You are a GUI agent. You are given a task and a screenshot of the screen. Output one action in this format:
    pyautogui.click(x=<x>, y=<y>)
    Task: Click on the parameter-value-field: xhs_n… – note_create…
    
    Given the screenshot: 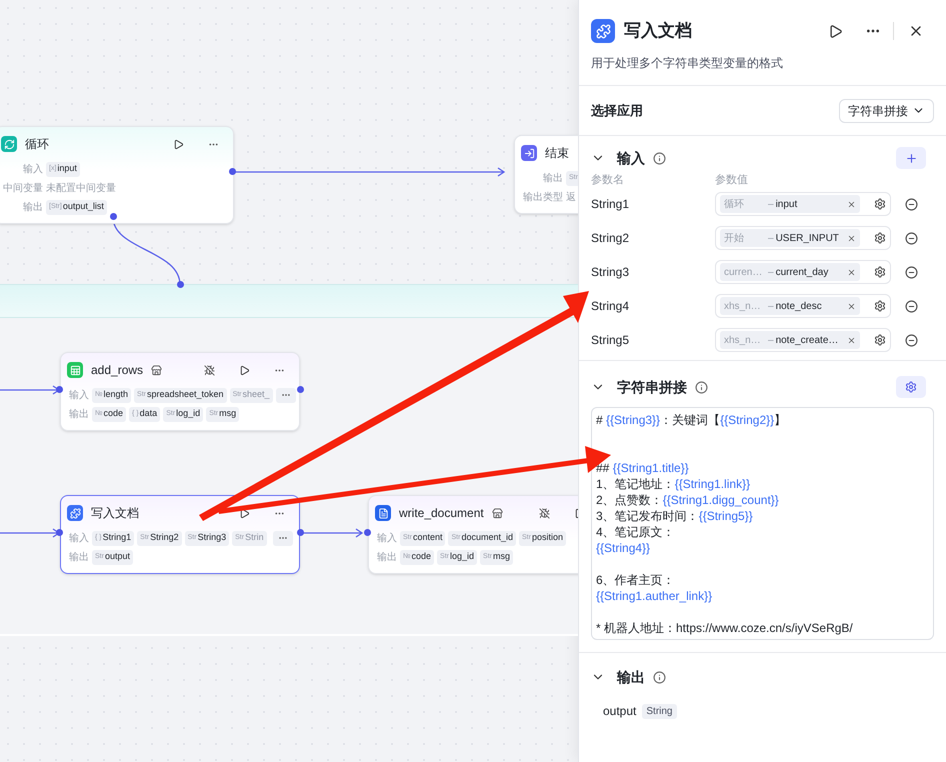 What is the action you would take?
    pyautogui.click(x=803, y=340)
    